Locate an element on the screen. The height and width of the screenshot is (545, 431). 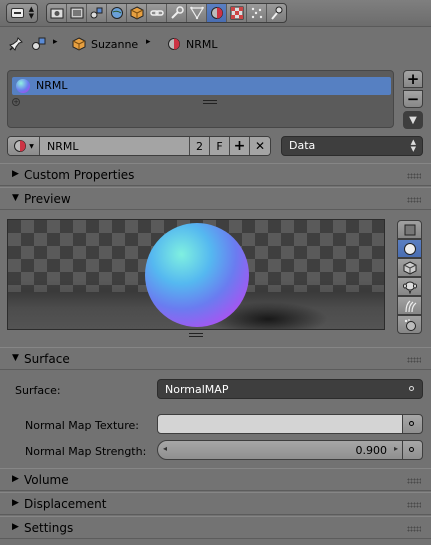
monkey-icon is located at coordinates (409, 287).